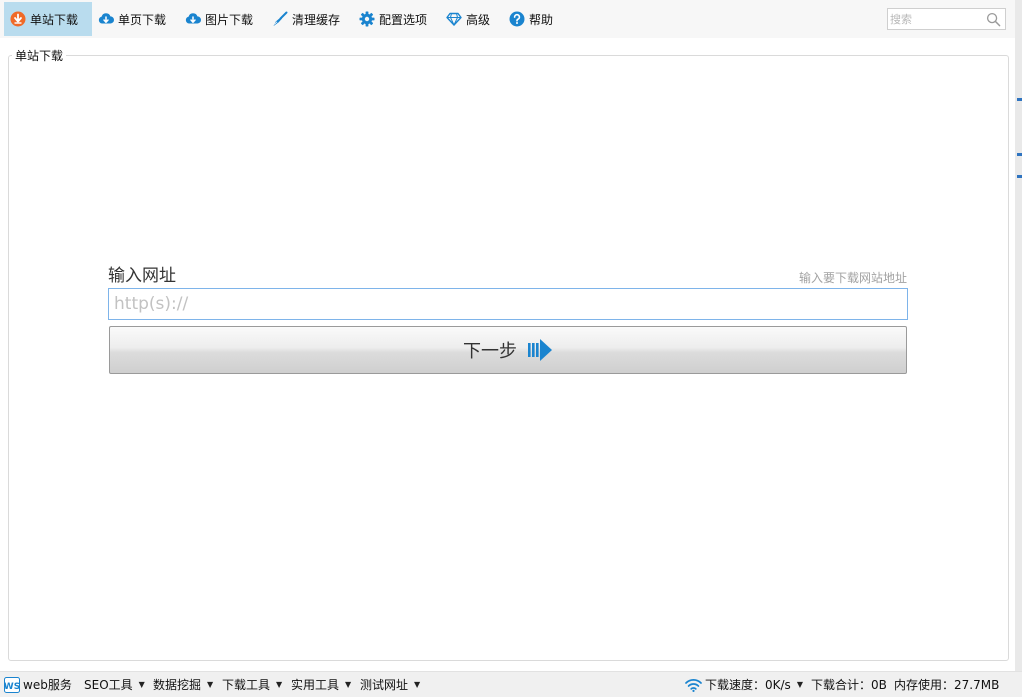 This screenshot has height=697, width=1022. I want to click on tab-label: 清理缓存, so click(316, 19).